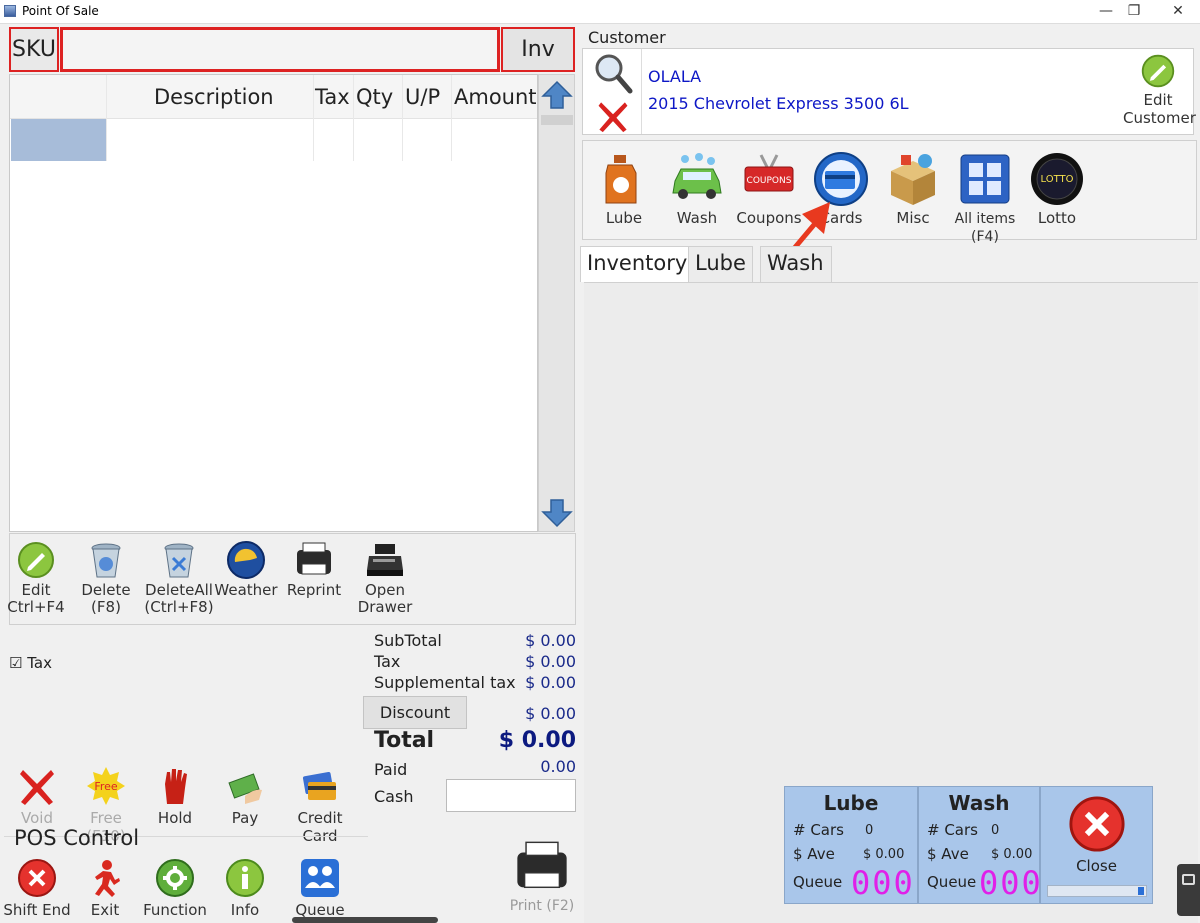  What do you see at coordinates (415, 712) in the screenshot?
I see `discount-button: Discount` at bounding box center [415, 712].